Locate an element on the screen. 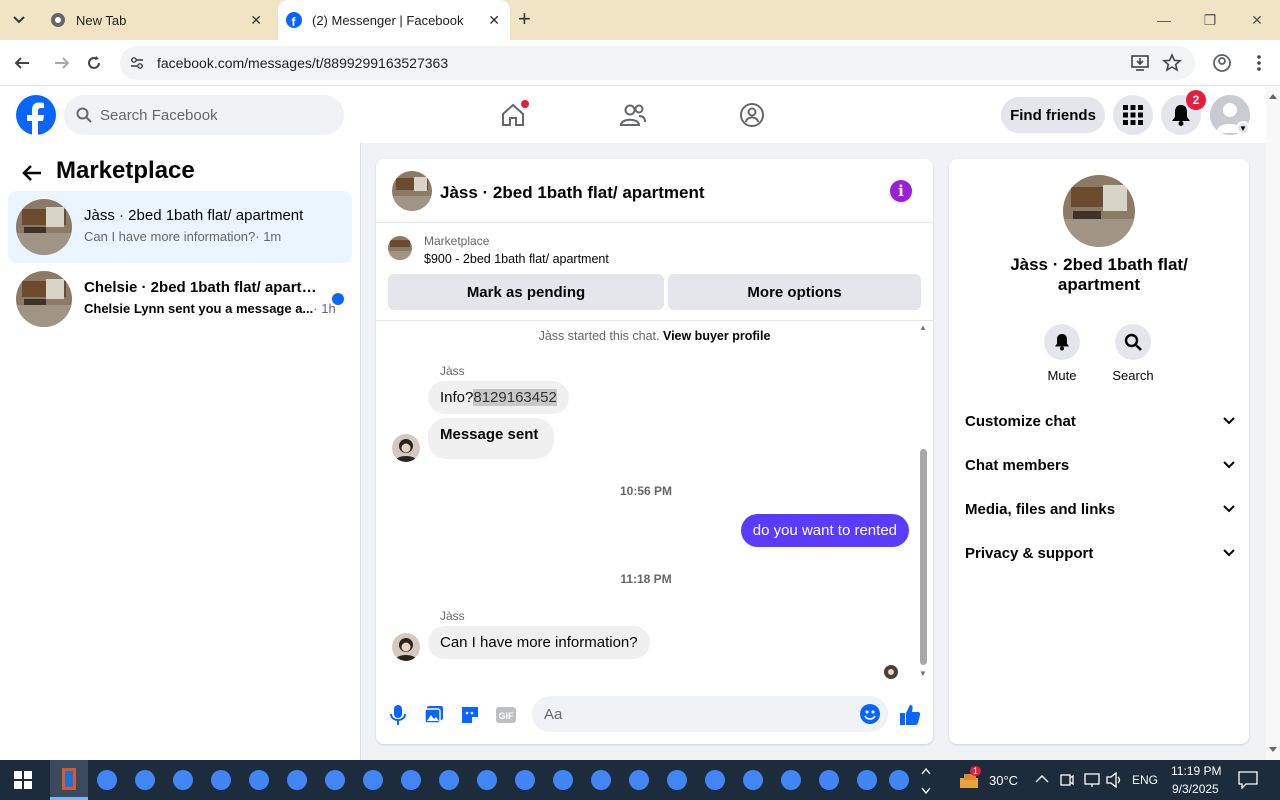 This screenshot has width=1280, height=800. info-icon: i is located at coordinates (901, 191).